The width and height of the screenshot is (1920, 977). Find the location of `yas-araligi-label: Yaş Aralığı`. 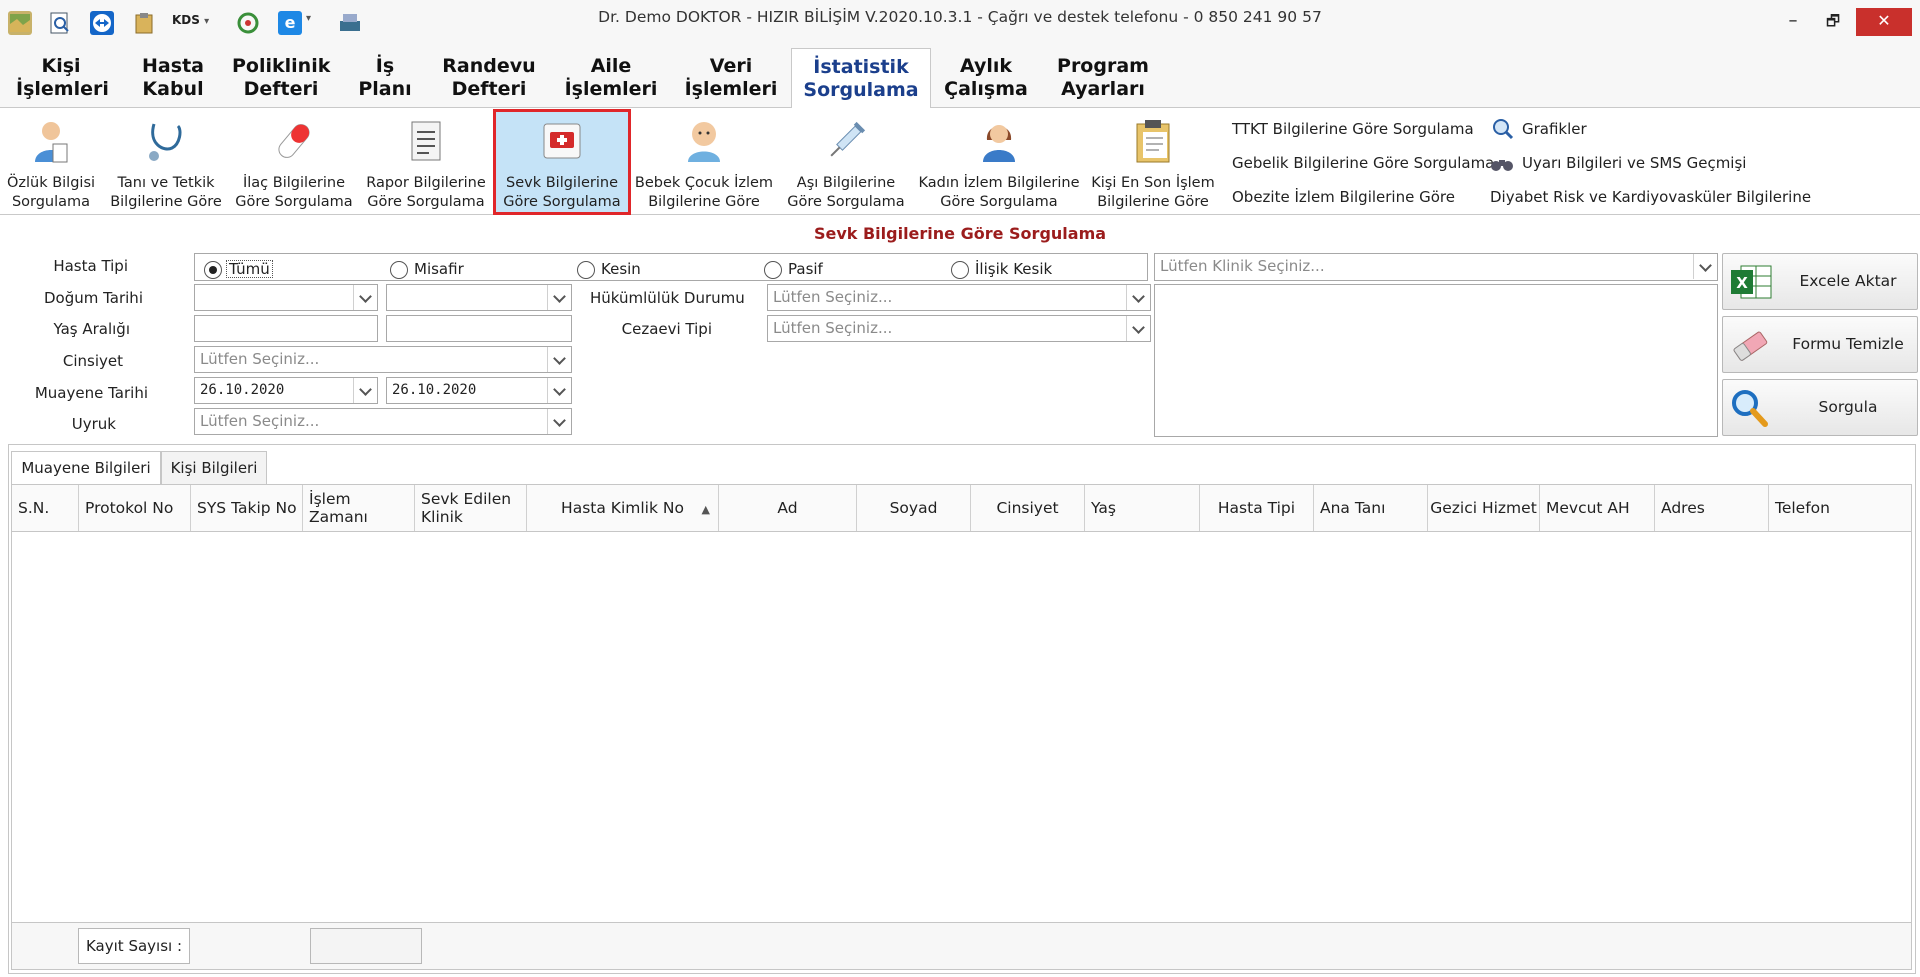

yas-araligi-label: Yaş Aralığı is located at coordinates (91, 329).